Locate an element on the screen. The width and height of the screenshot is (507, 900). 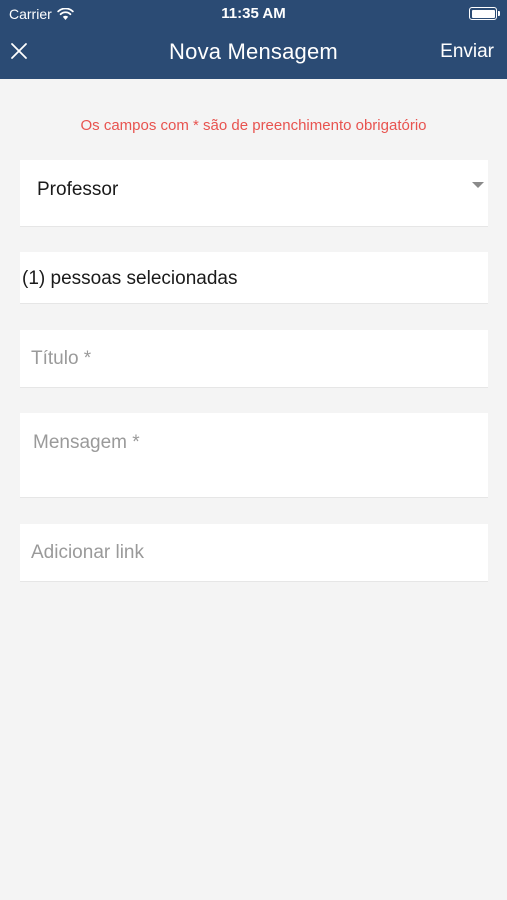
link-field is located at coordinates (254, 553).